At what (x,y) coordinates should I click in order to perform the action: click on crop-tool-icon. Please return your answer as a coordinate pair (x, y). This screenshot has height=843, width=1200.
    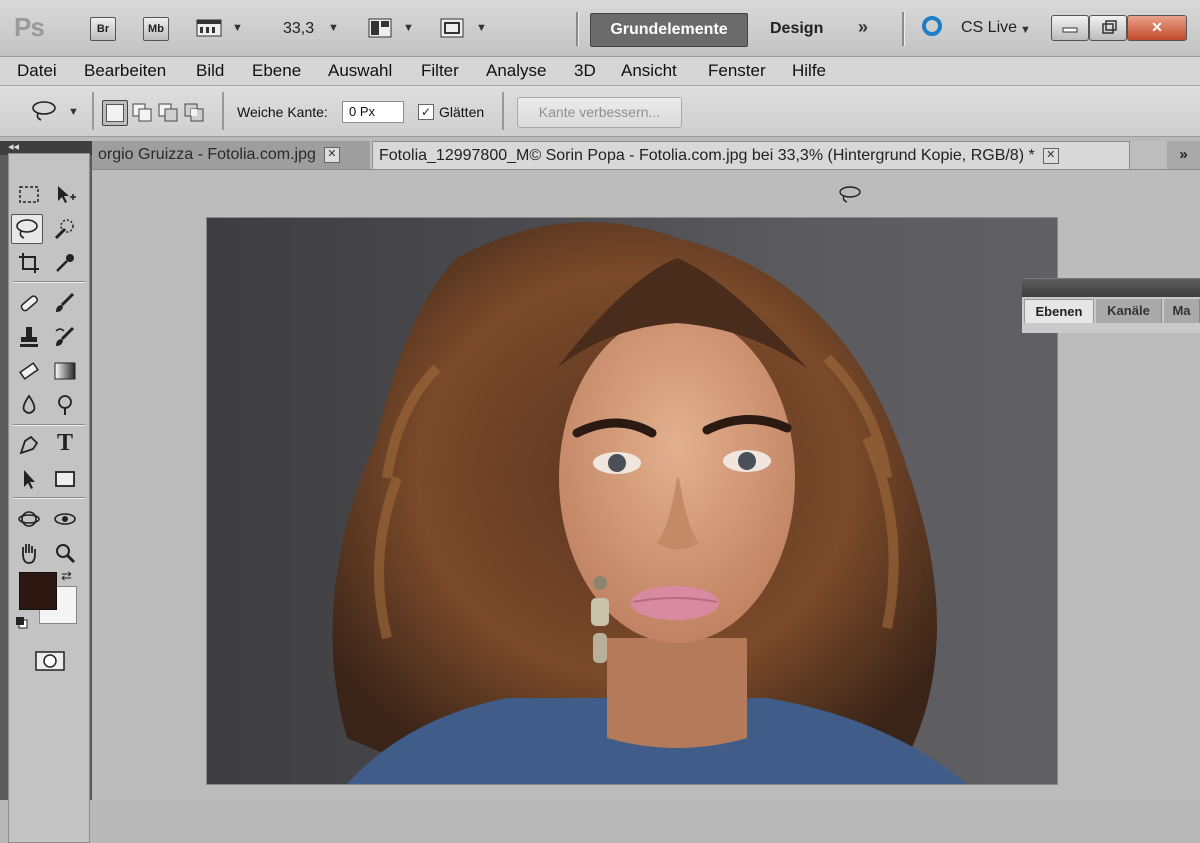
    Looking at the image, I should click on (29, 263).